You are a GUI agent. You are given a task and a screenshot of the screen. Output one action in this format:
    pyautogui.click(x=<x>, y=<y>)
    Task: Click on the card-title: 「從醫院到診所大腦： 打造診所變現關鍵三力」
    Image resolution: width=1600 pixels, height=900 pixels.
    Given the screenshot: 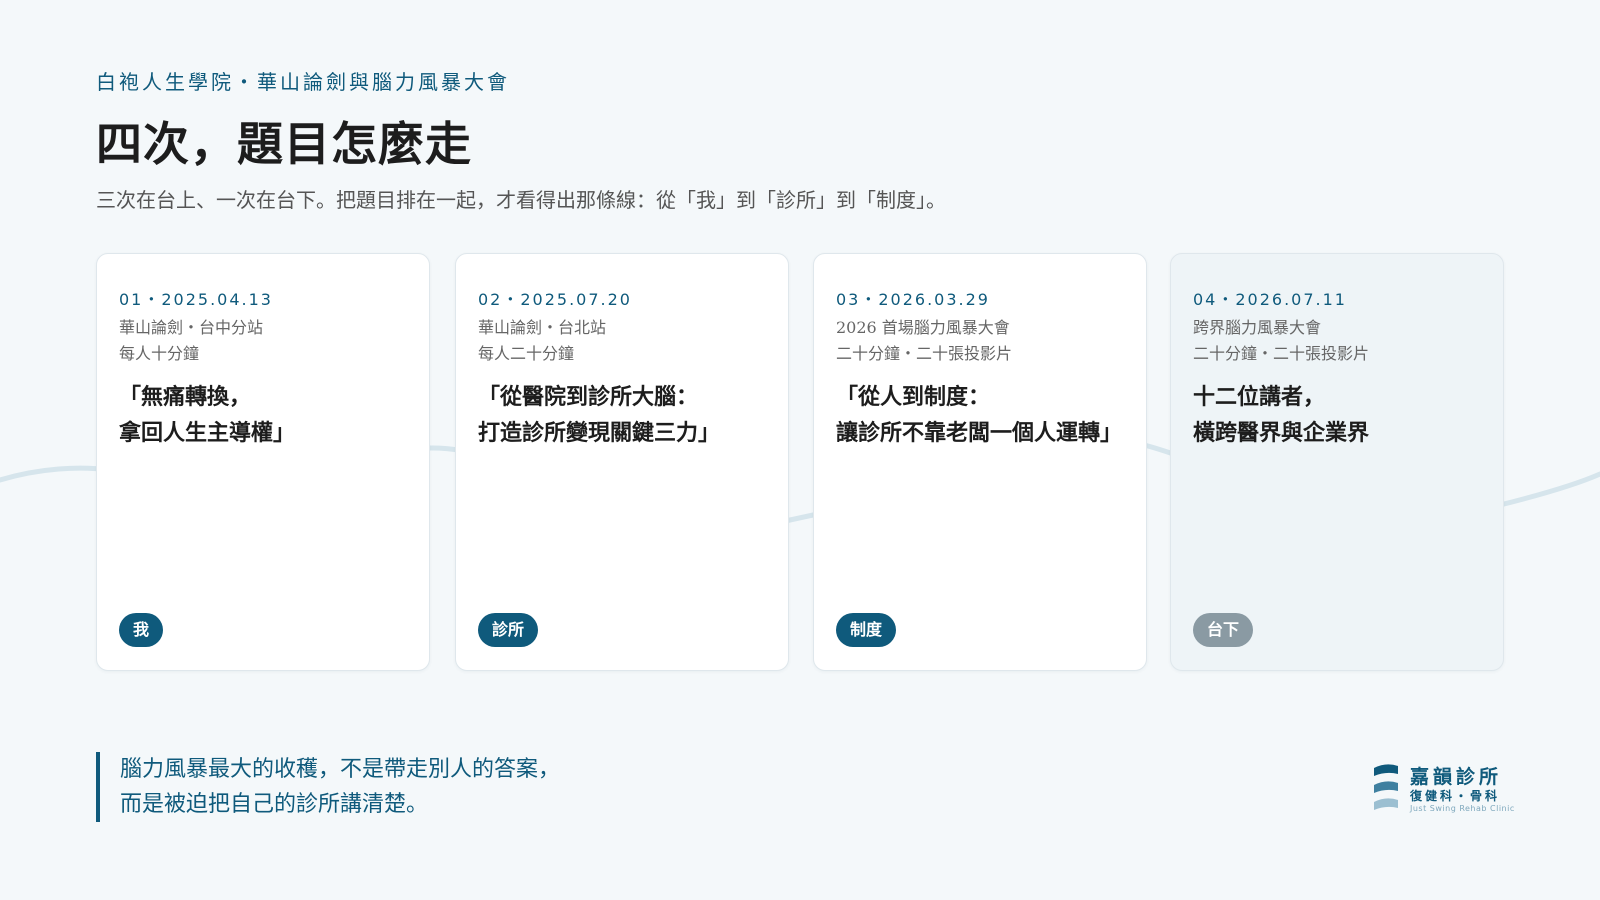 What is the action you would take?
    pyautogui.click(x=599, y=415)
    